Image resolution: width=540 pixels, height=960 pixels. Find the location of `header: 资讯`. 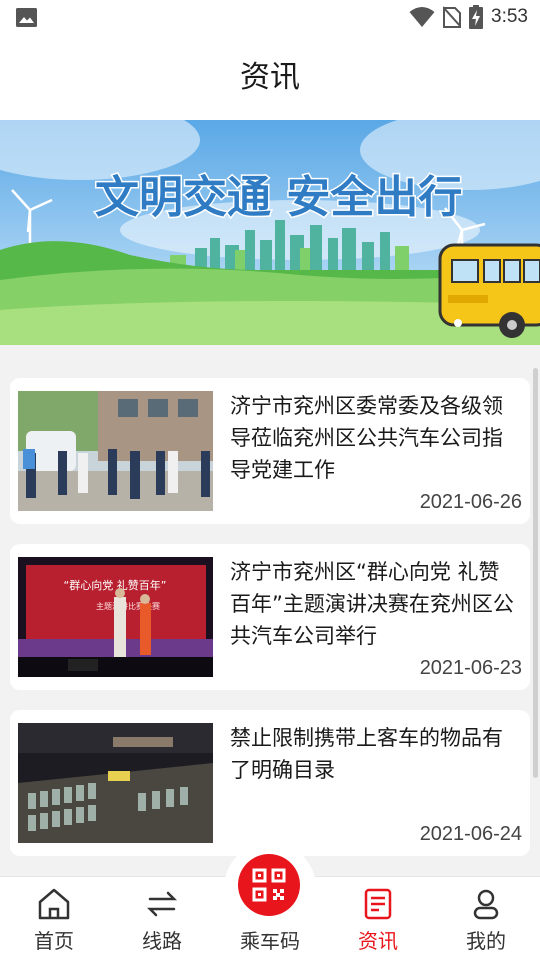

header: 资讯 is located at coordinates (270, 78).